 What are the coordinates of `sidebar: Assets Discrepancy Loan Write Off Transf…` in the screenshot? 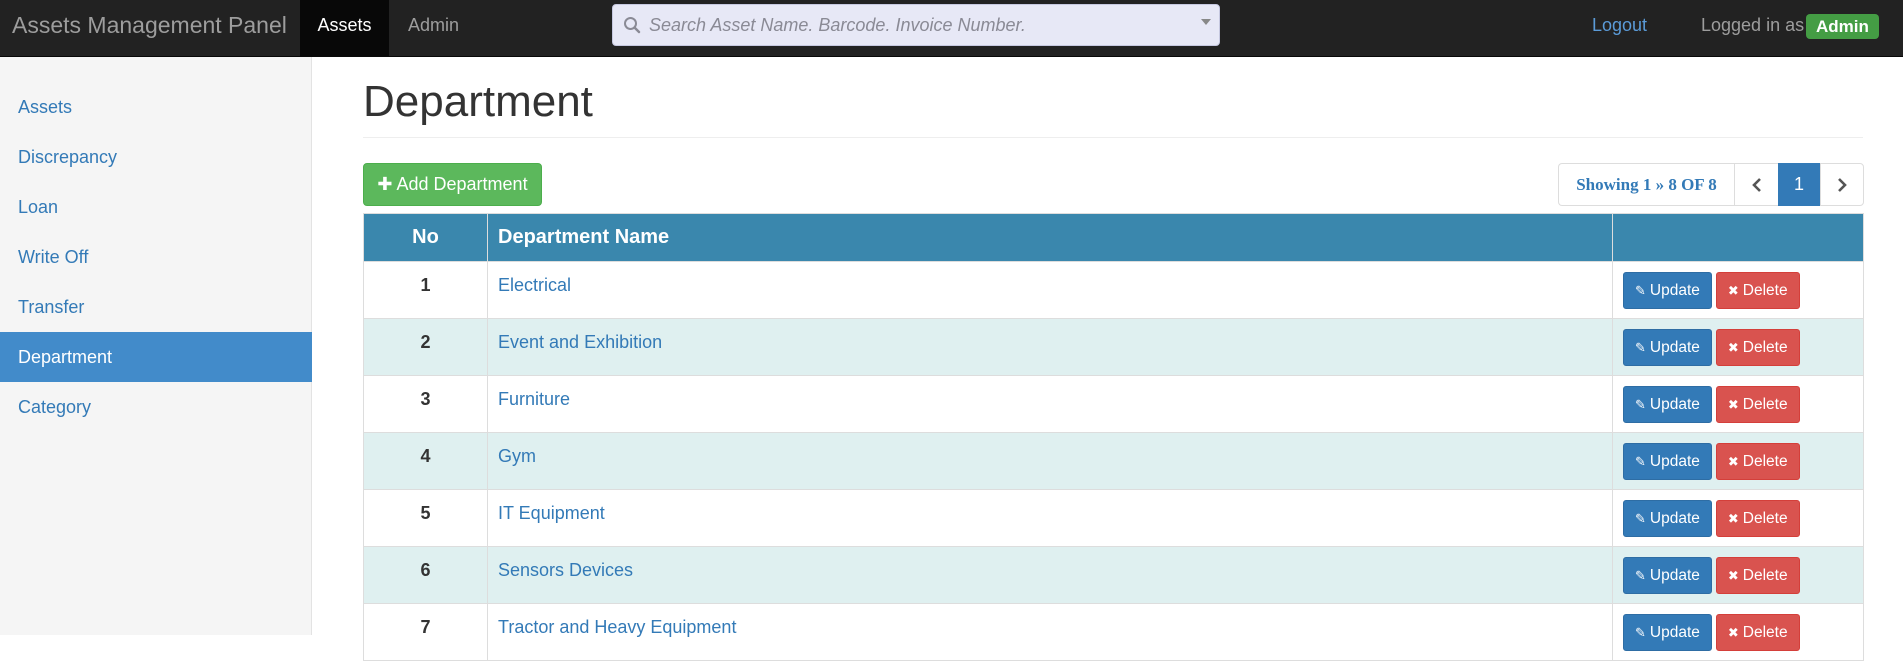 It's located at (156, 346).